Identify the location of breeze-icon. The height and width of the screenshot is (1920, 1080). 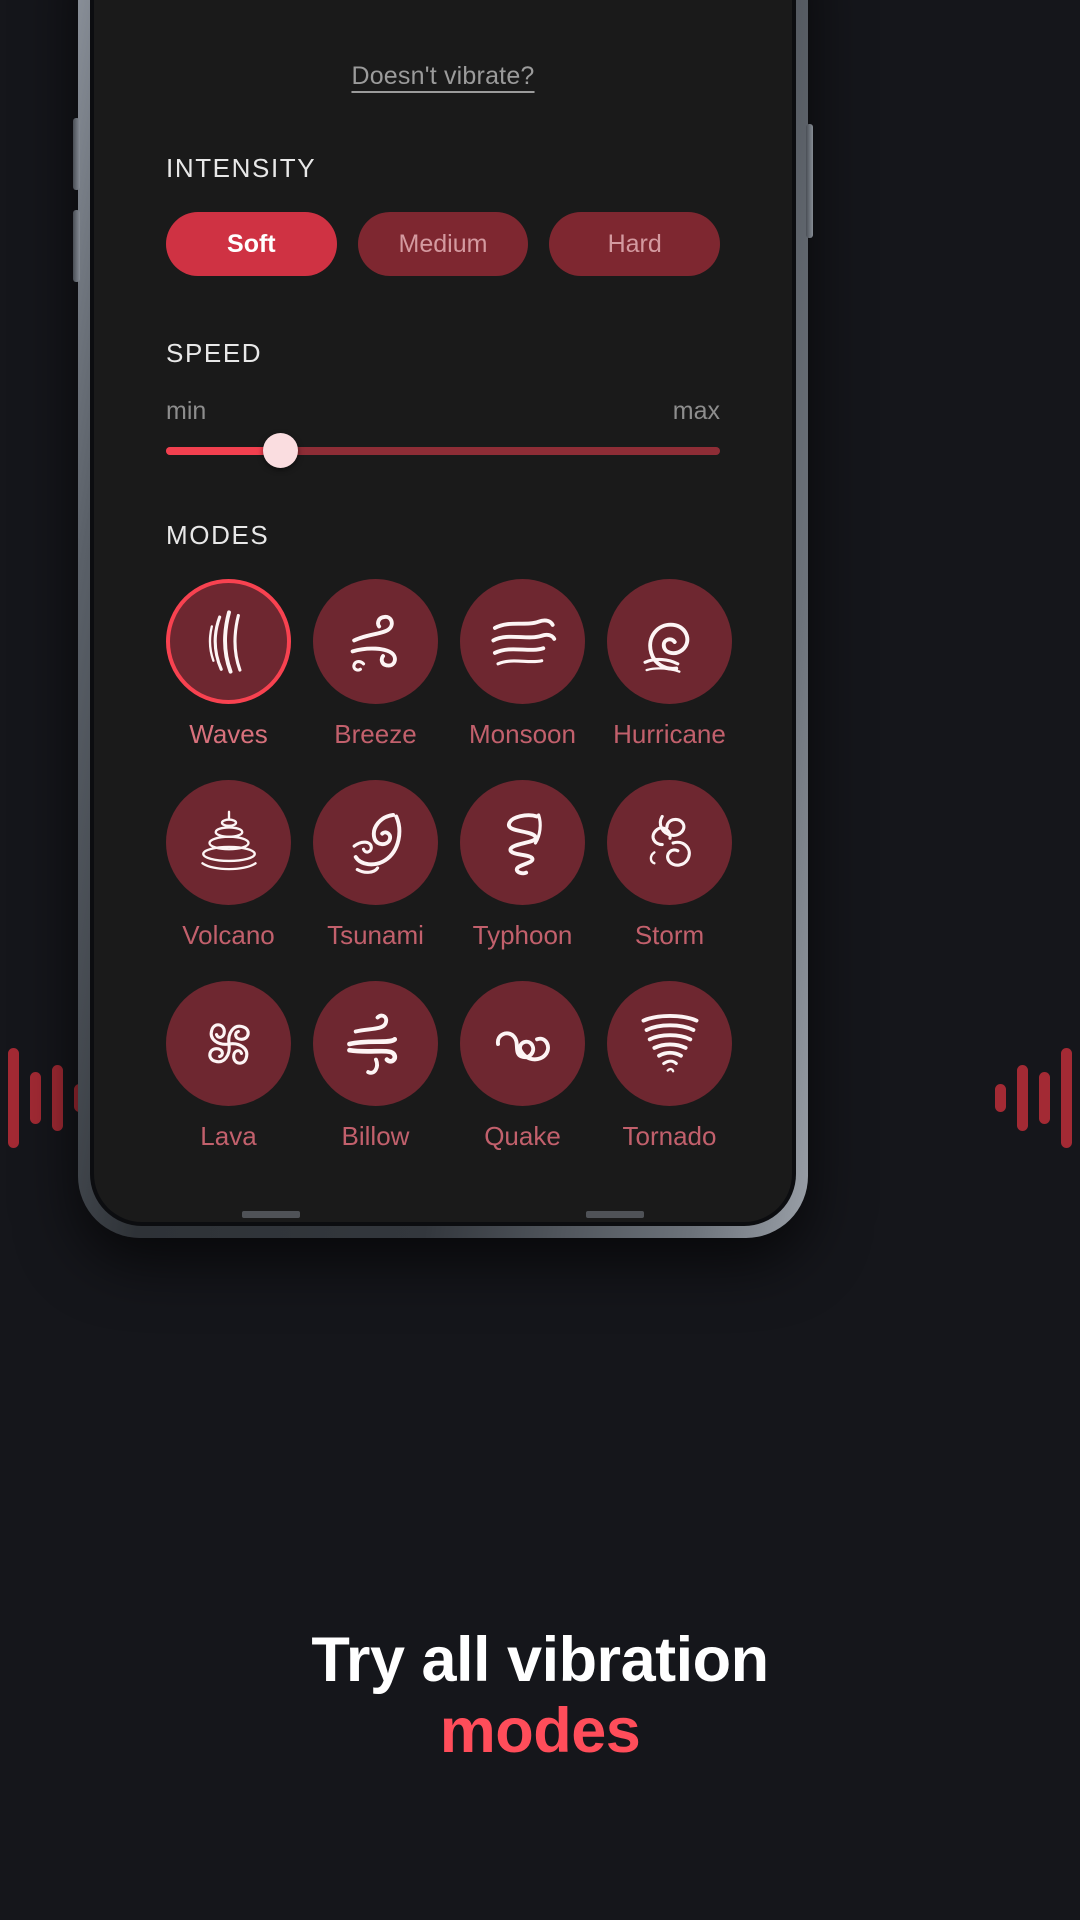
(375, 641).